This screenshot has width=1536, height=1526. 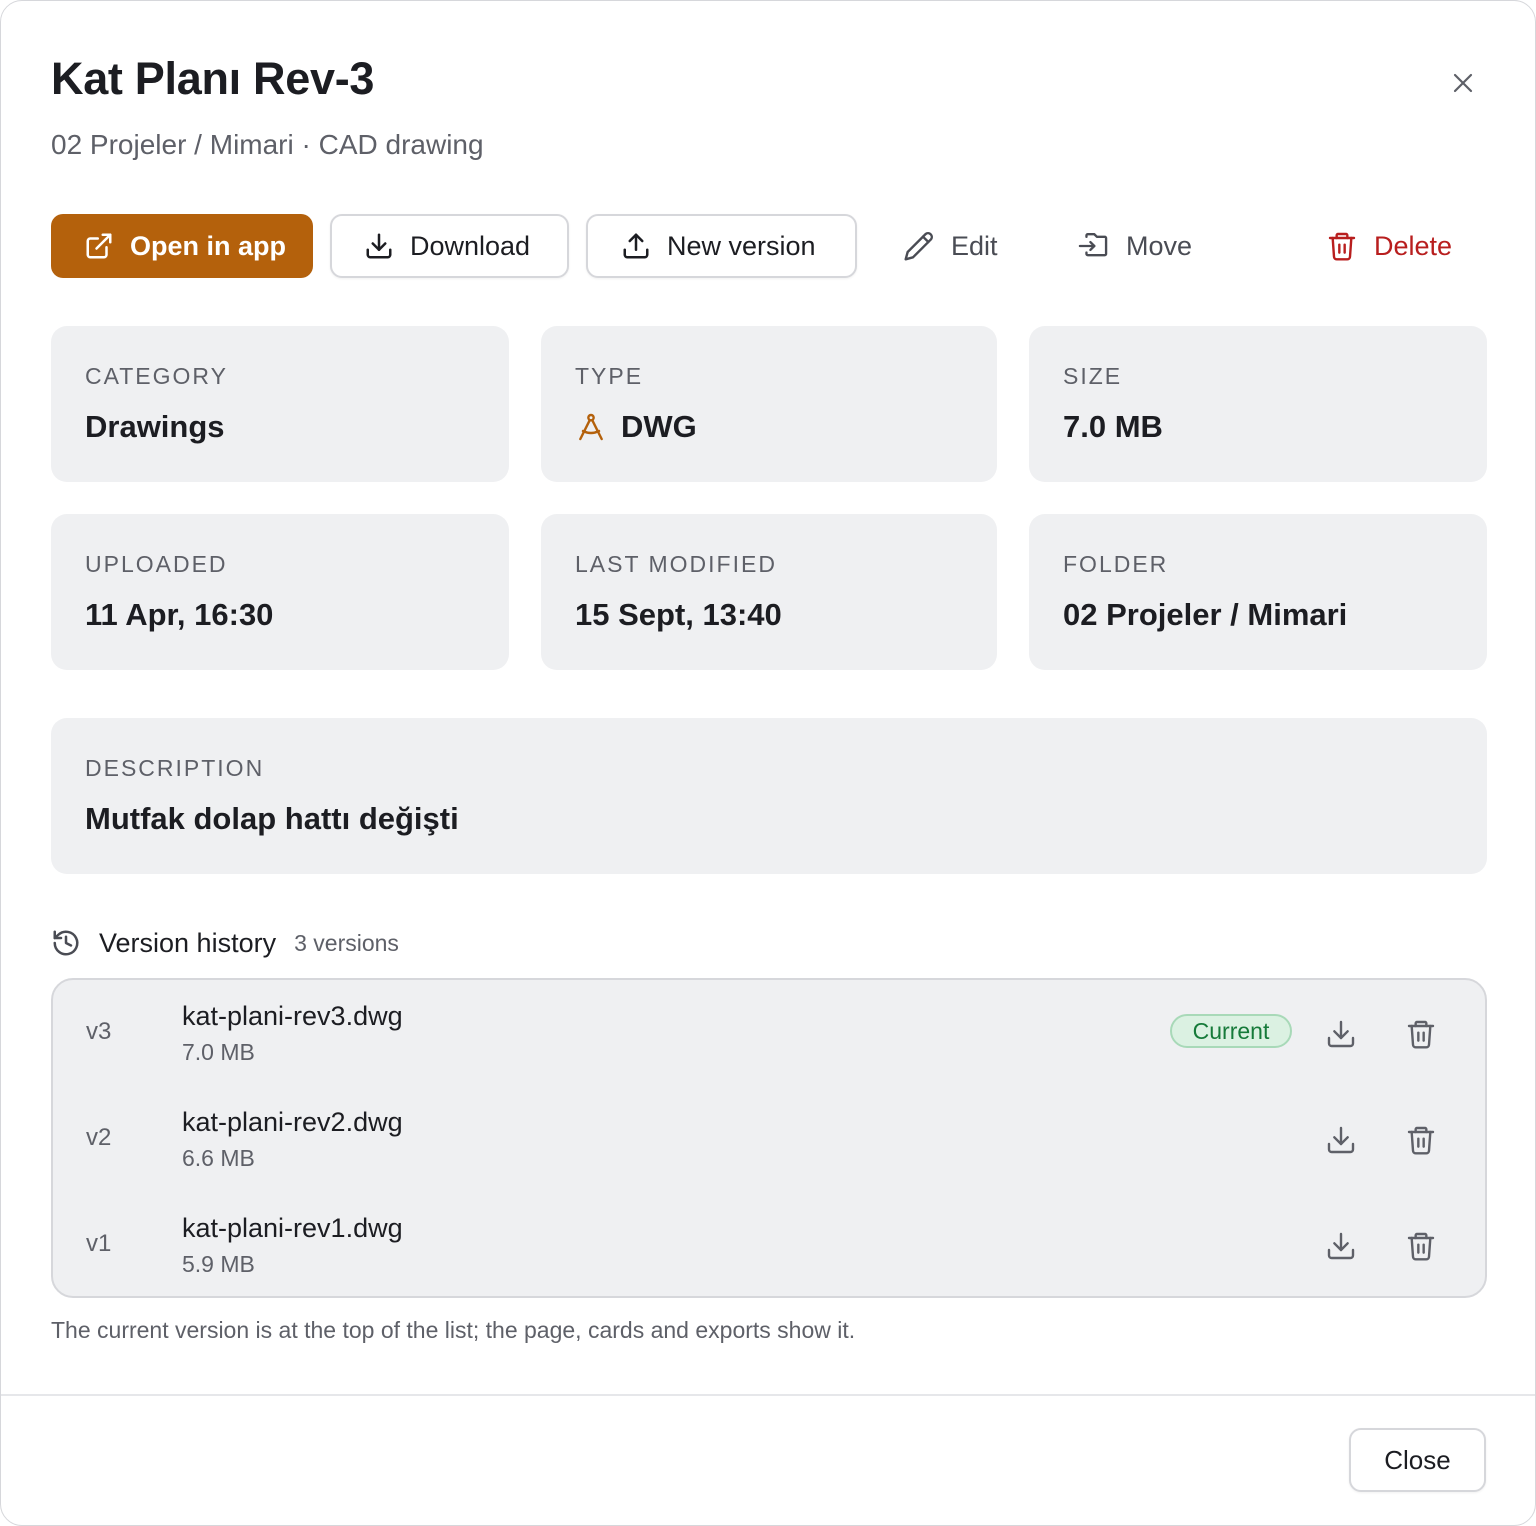 I want to click on folder-value: 02 Projeler / Mimari, so click(x=1205, y=614).